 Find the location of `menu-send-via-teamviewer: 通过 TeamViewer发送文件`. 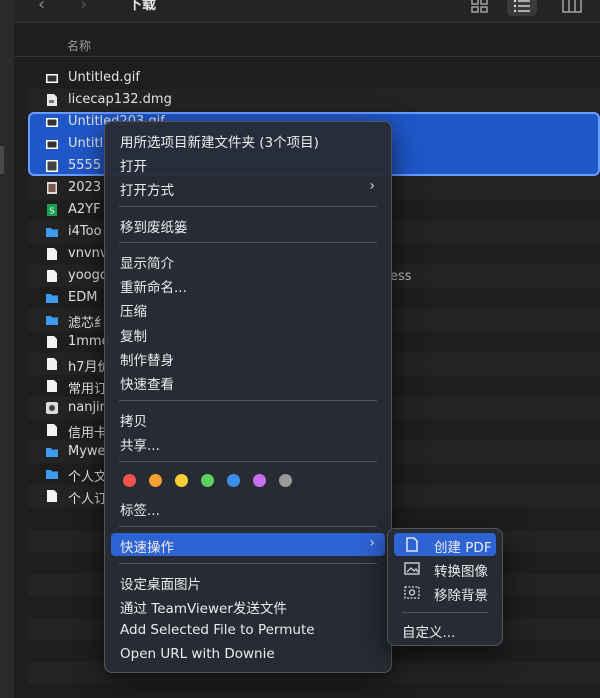

menu-send-via-teamviewer: 通过 TeamViewer发送文件 is located at coordinates (248, 605).